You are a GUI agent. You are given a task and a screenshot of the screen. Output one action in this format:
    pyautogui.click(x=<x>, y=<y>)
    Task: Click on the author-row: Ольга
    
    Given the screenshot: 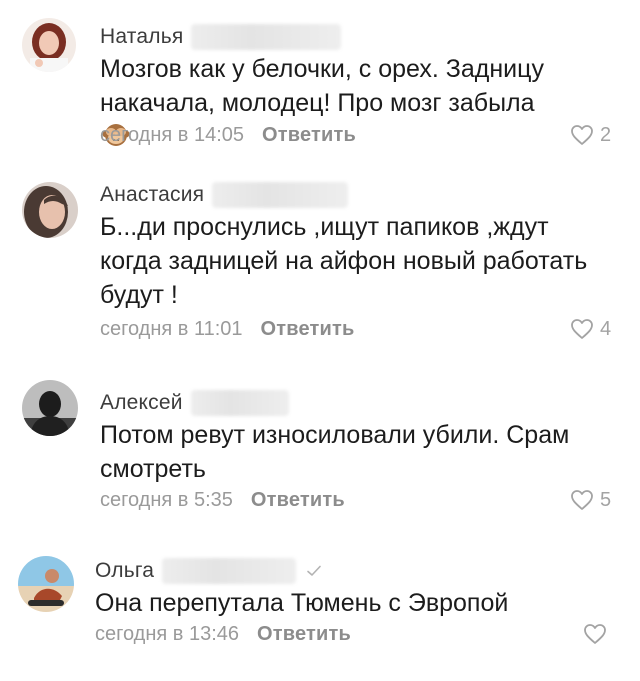 What is the action you would take?
    pyautogui.click(x=208, y=571)
    